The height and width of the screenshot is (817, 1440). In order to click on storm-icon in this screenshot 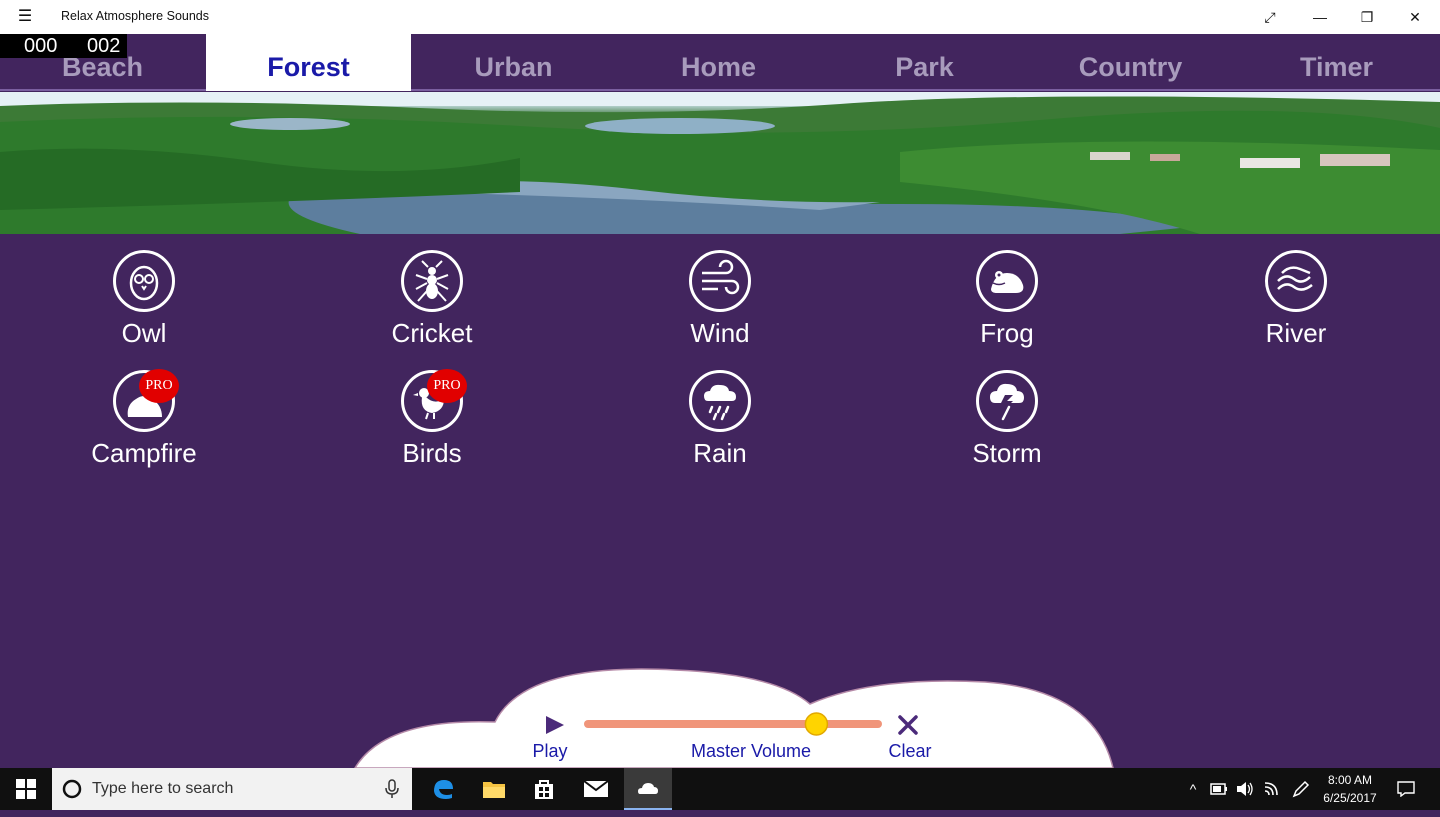, I will do `click(1007, 401)`.